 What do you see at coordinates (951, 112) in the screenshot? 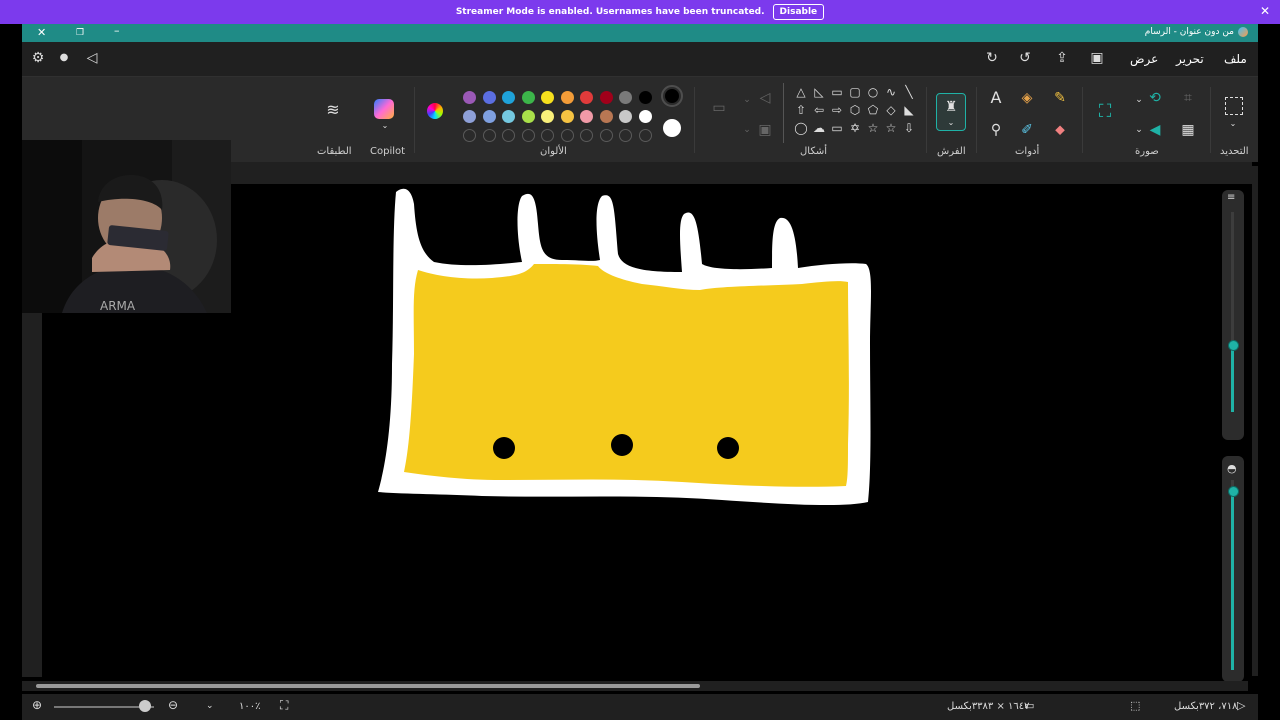
I see `brushes-button: ♜ ⌄` at bounding box center [951, 112].